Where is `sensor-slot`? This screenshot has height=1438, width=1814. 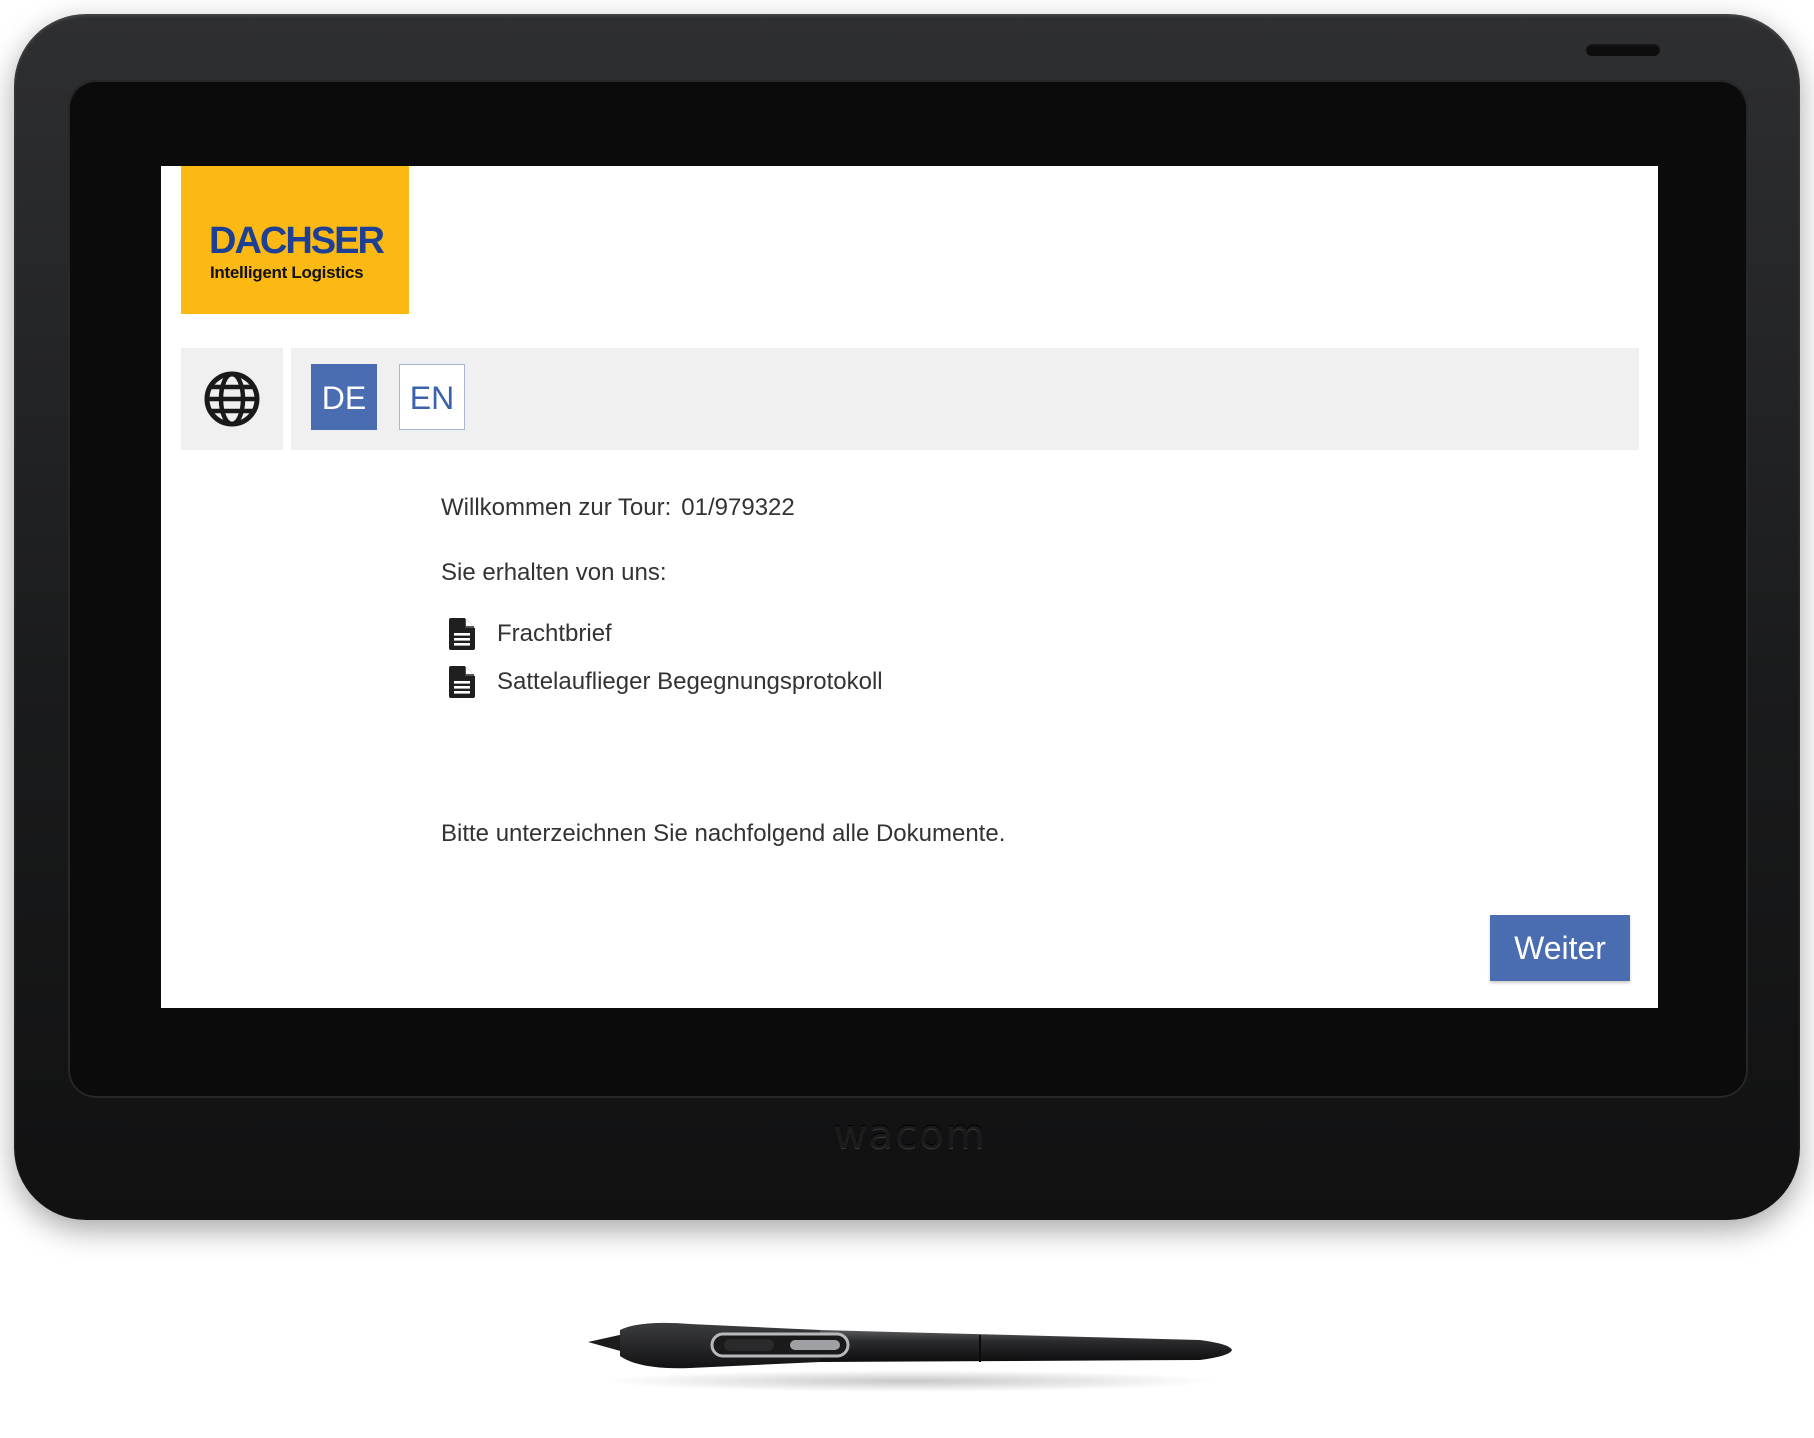 sensor-slot is located at coordinates (1623, 50).